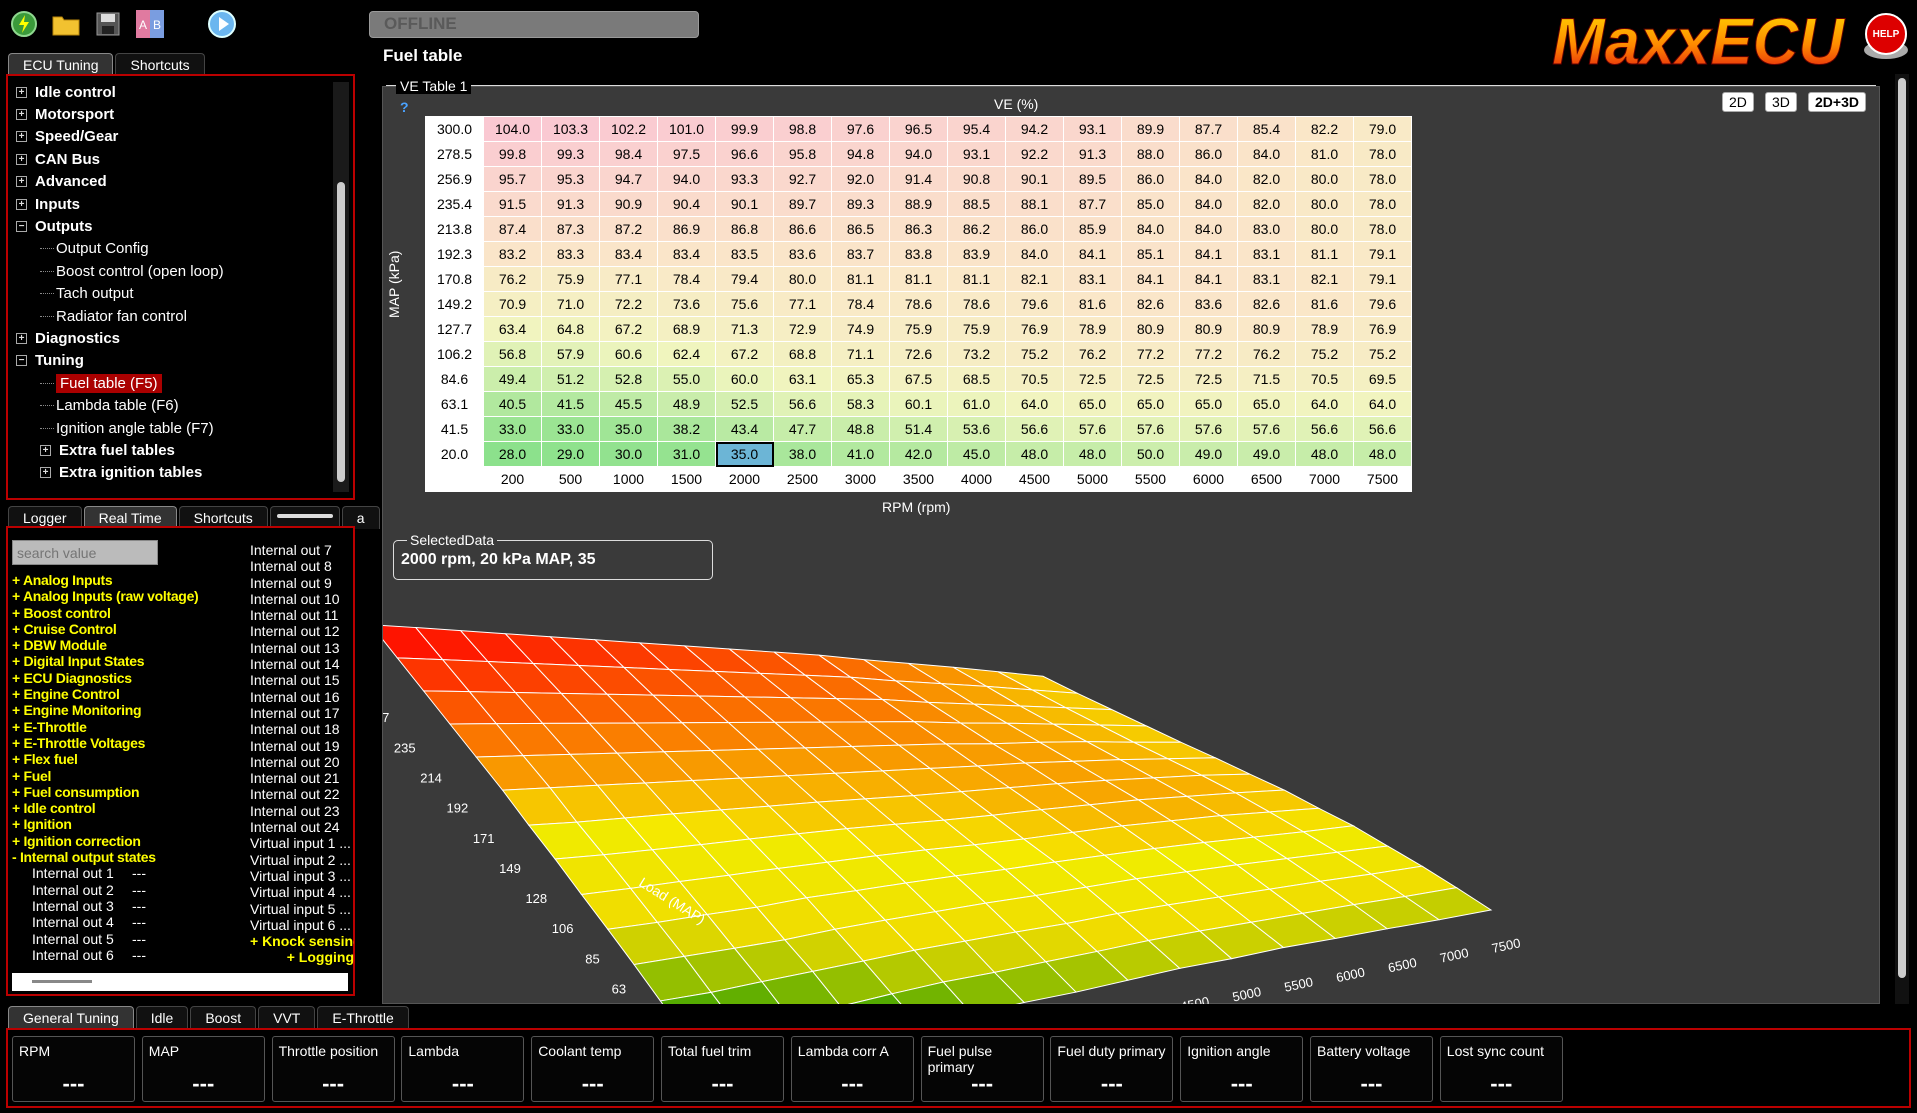  What do you see at coordinates (1150, 179) in the screenshot?
I see `ve-cell: 86.0` at bounding box center [1150, 179].